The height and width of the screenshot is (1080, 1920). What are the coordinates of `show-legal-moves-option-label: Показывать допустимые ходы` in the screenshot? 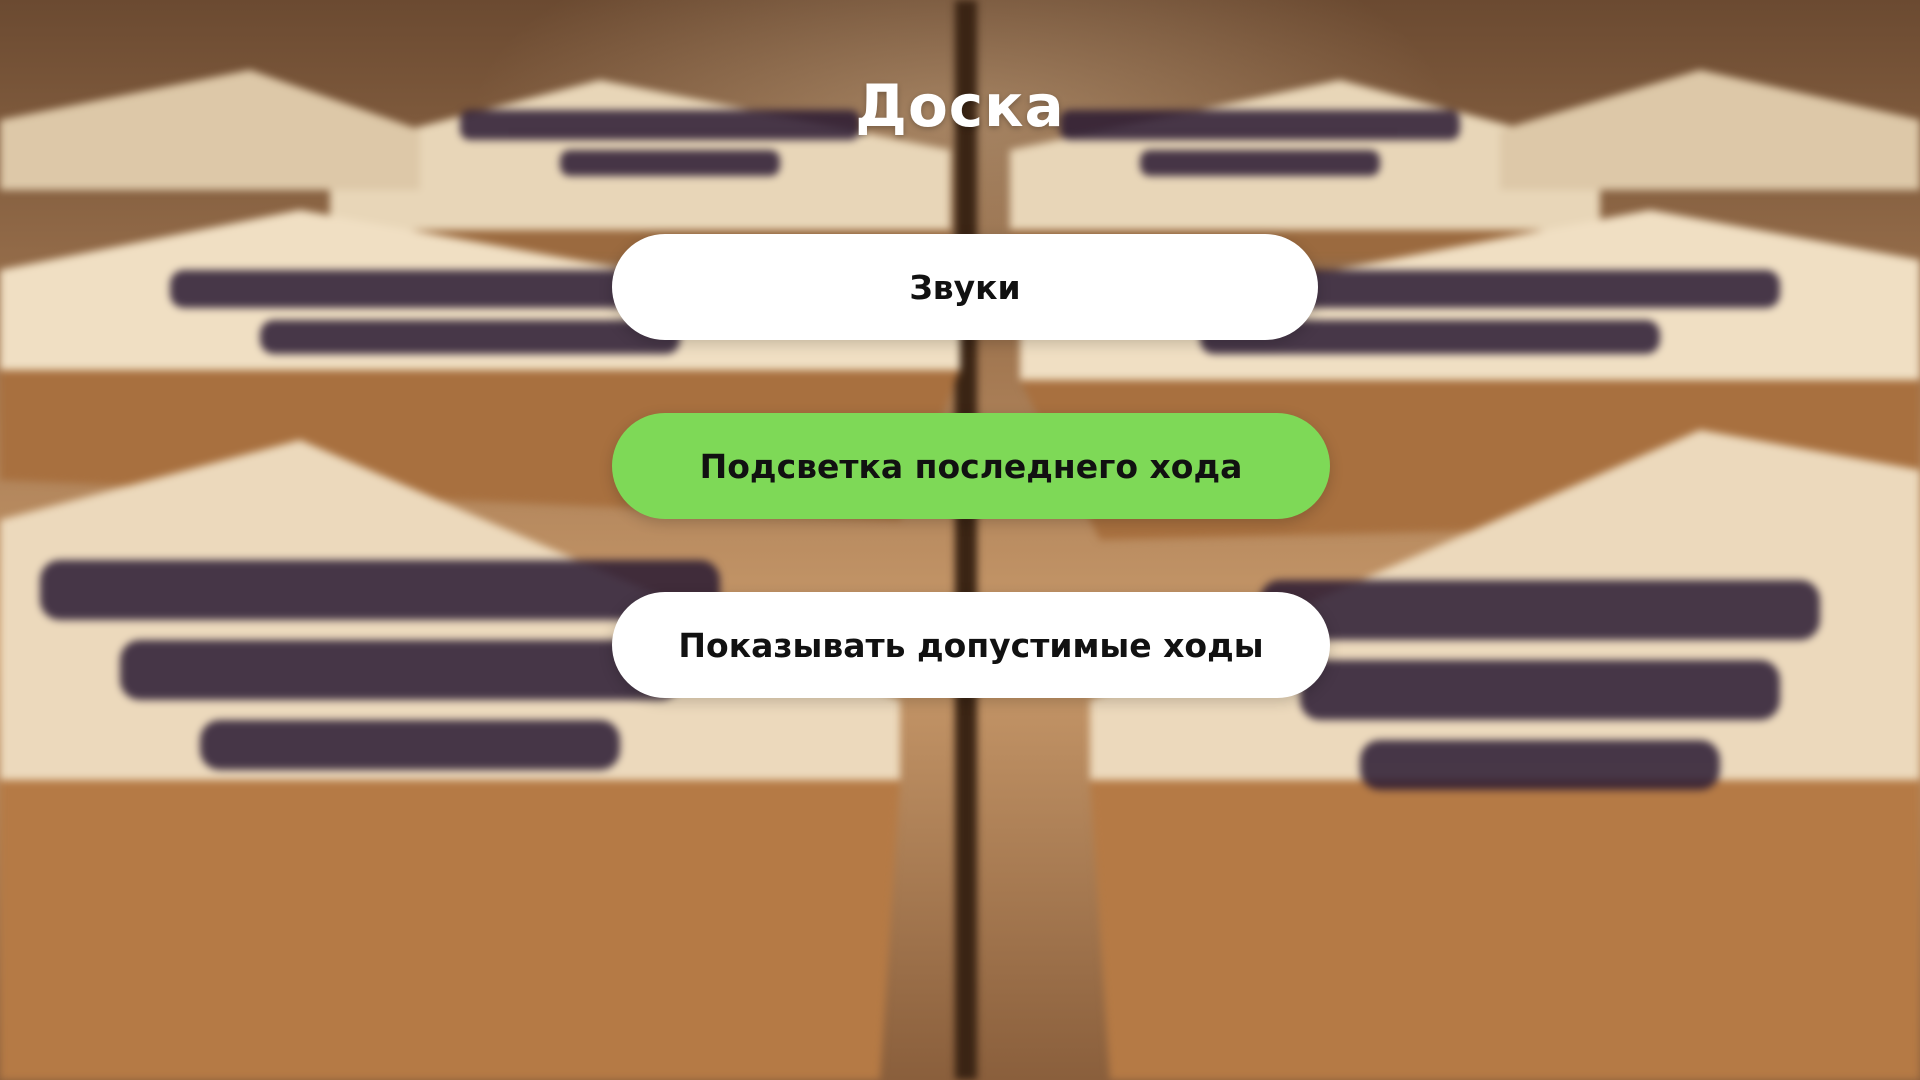 It's located at (971, 645).